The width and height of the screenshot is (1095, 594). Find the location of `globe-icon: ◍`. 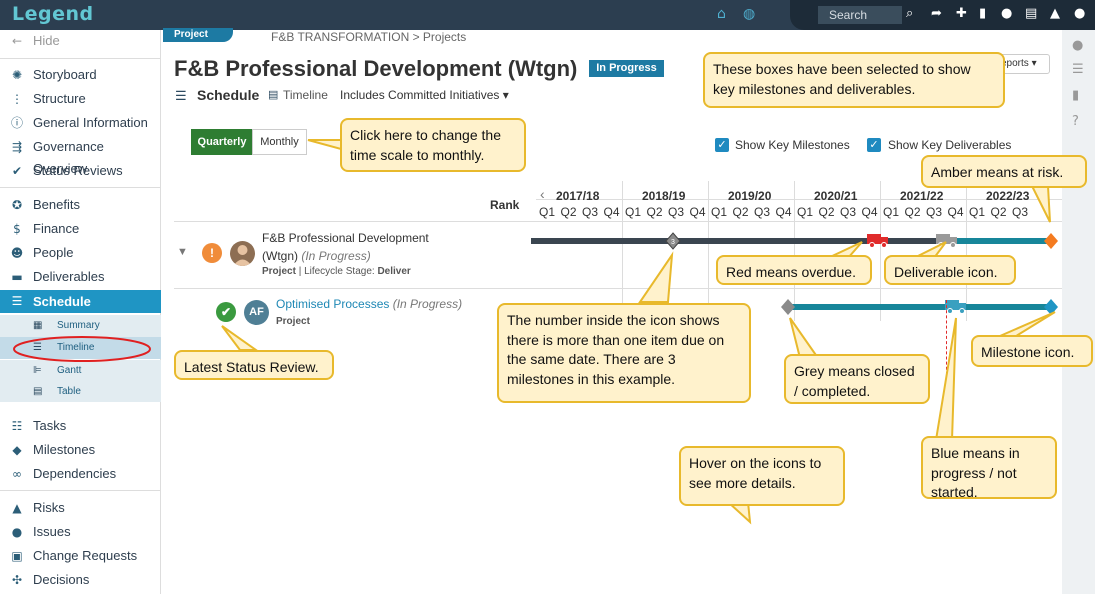

globe-icon: ◍ is located at coordinates (749, 14).